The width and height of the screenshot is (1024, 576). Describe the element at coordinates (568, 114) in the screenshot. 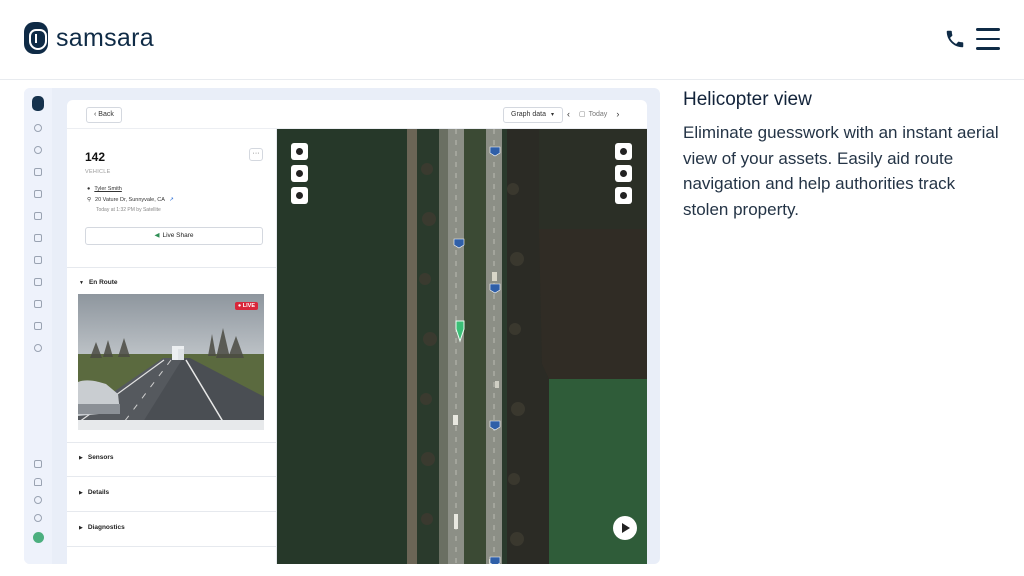

I see `prev-day-icon: ‹` at that location.